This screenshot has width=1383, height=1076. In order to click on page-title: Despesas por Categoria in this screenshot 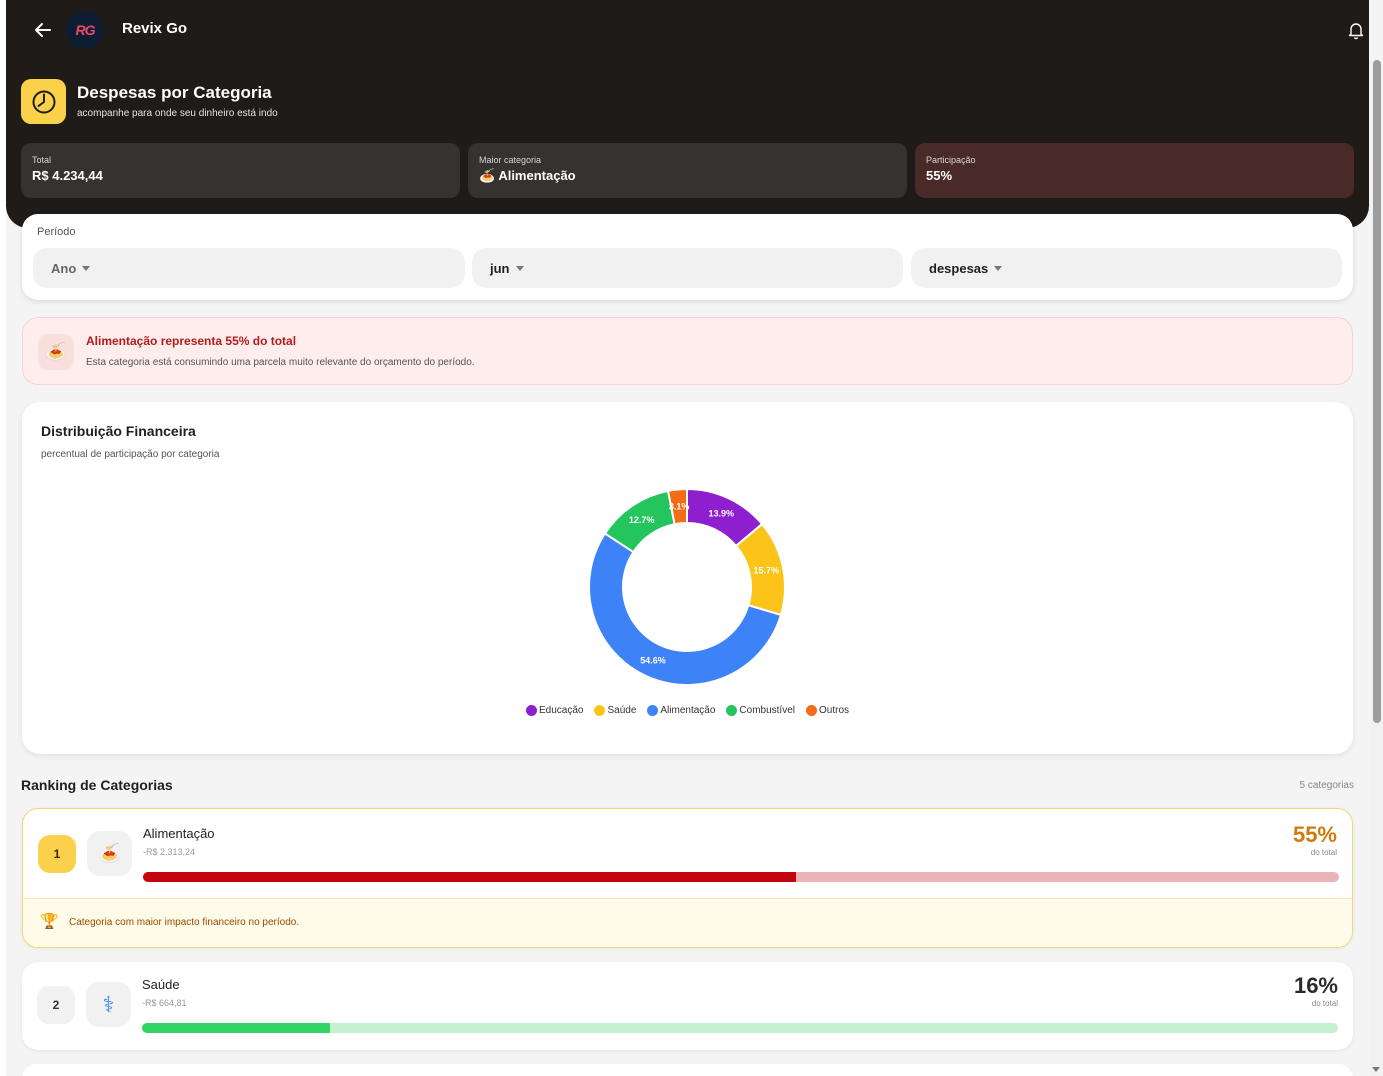, I will do `click(174, 92)`.